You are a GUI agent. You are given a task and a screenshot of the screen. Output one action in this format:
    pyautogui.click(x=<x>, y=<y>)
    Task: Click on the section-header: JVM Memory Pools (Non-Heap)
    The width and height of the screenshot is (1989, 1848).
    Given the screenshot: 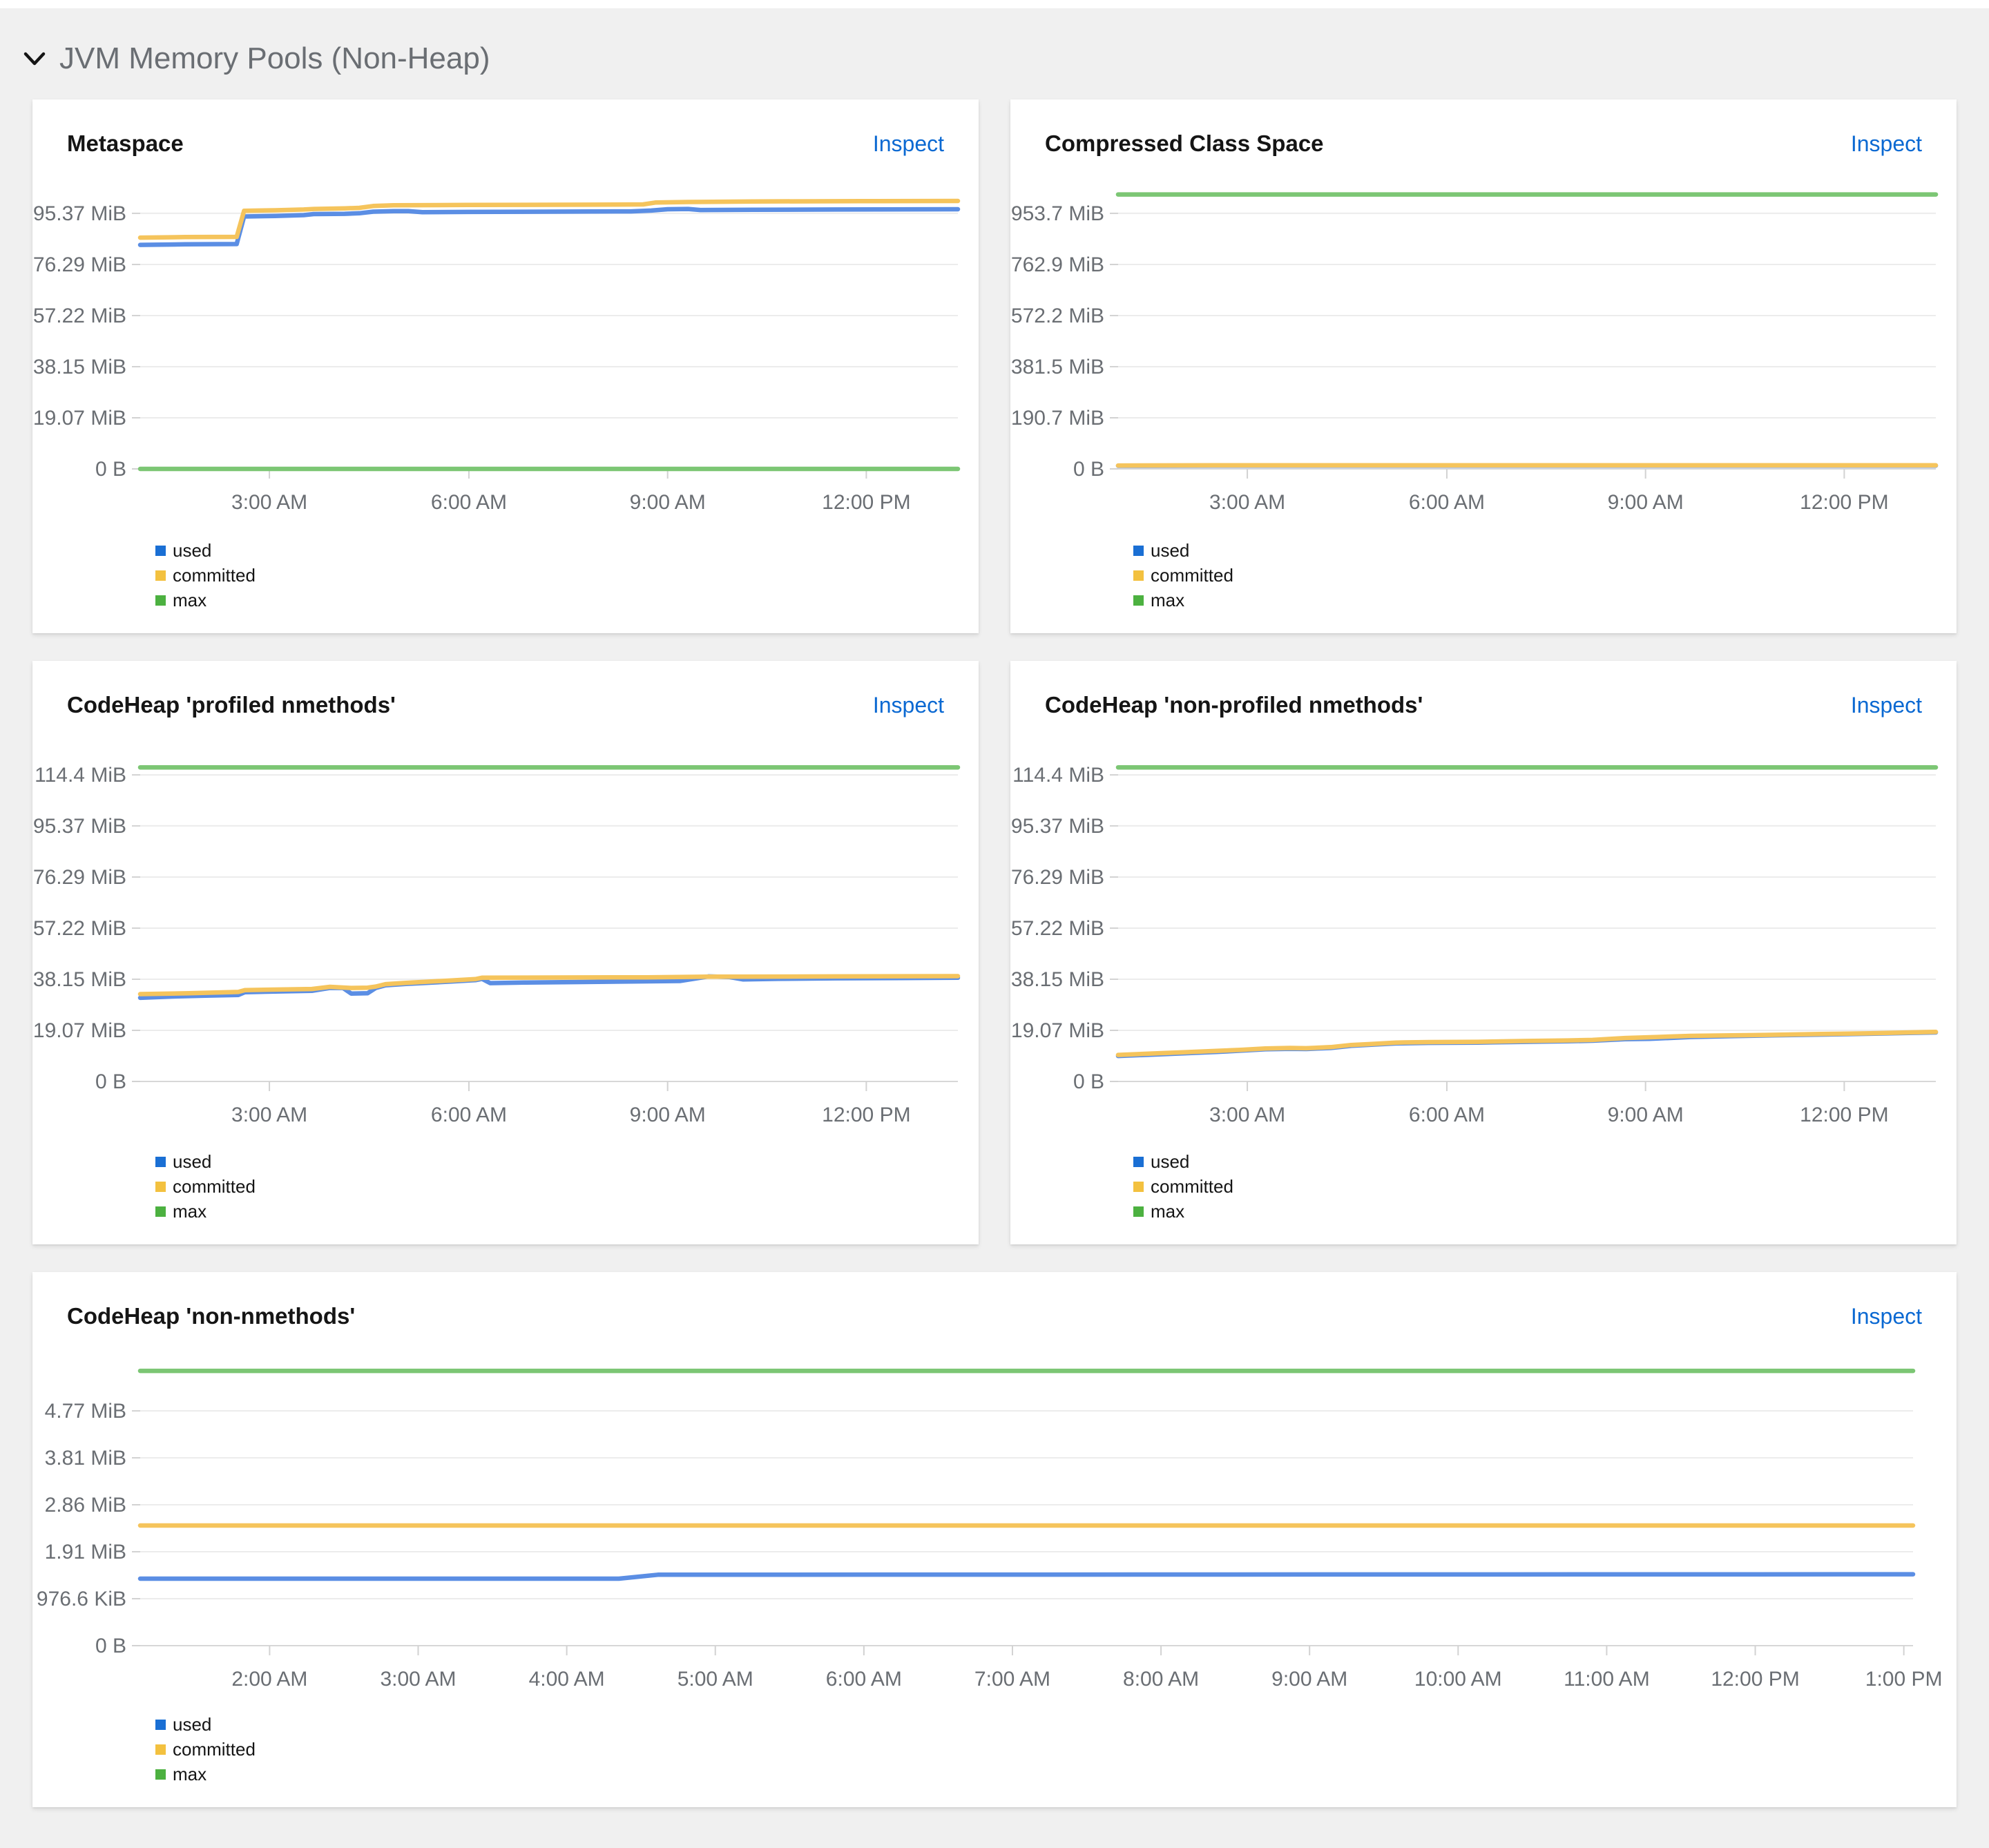 What is the action you would take?
    pyautogui.click(x=995, y=45)
    